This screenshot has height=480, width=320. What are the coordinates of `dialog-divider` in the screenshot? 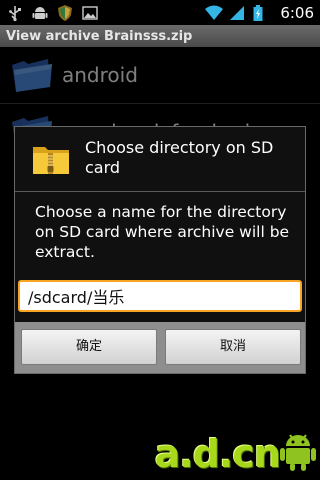 It's located at (160, 191).